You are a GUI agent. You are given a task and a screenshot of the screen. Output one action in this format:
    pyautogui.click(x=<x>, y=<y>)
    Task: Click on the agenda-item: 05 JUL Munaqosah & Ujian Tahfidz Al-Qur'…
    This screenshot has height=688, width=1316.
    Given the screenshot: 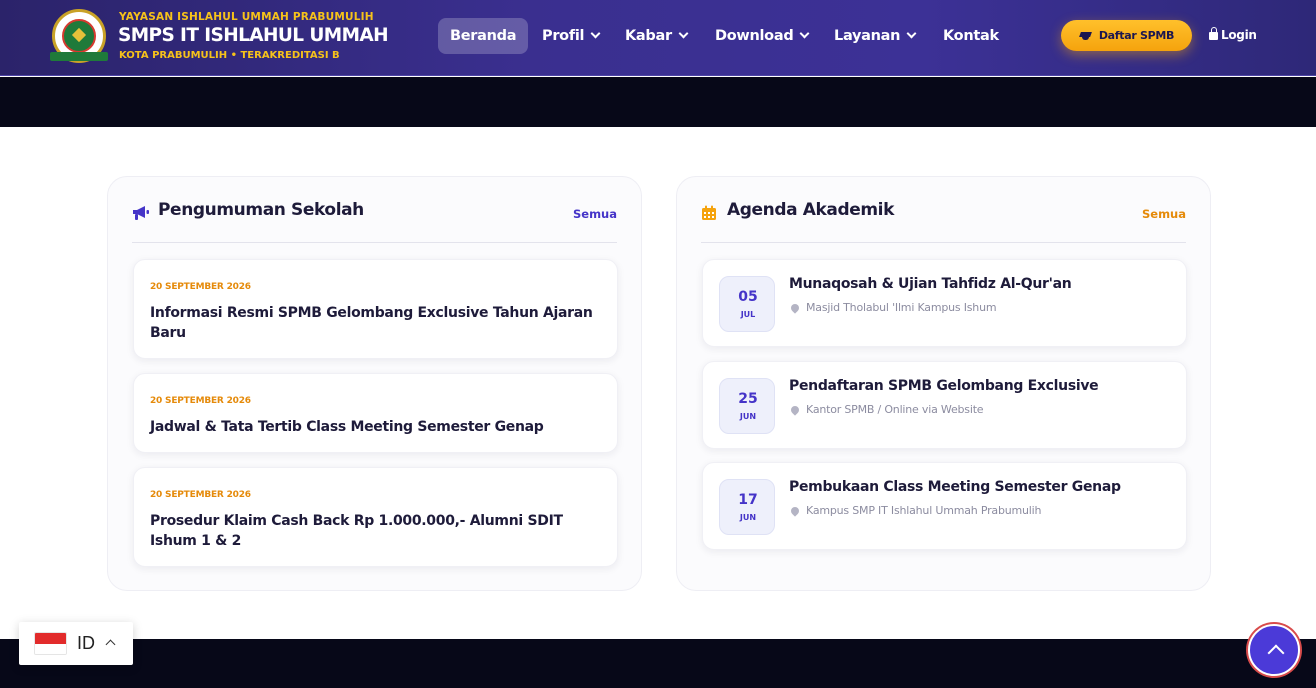 What is the action you would take?
    pyautogui.click(x=944, y=303)
    